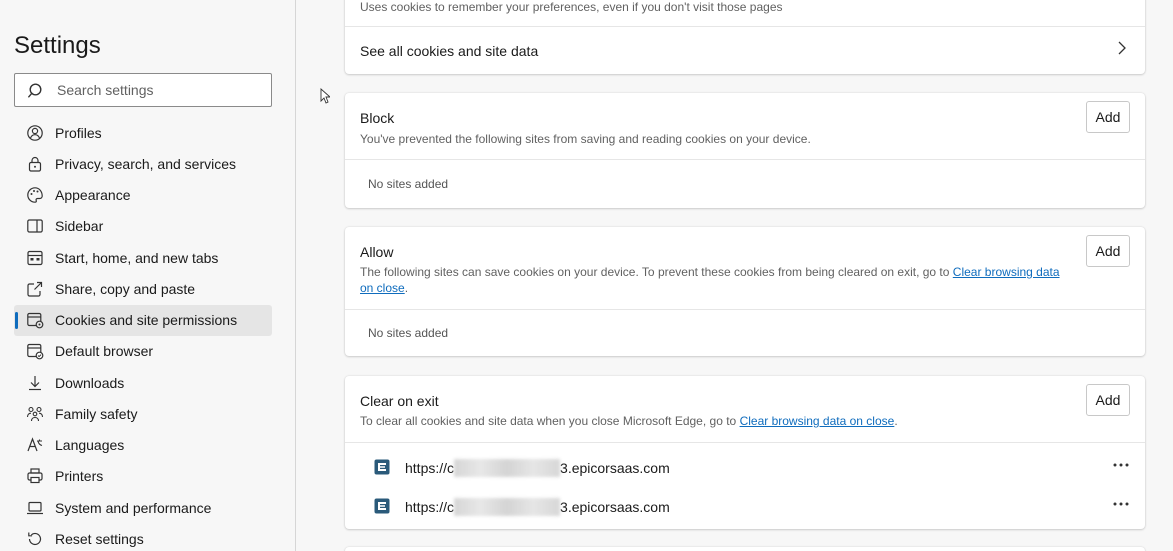 This screenshot has width=1173, height=551. What do you see at coordinates (35, 289) in the screenshot?
I see `share-icon` at bounding box center [35, 289].